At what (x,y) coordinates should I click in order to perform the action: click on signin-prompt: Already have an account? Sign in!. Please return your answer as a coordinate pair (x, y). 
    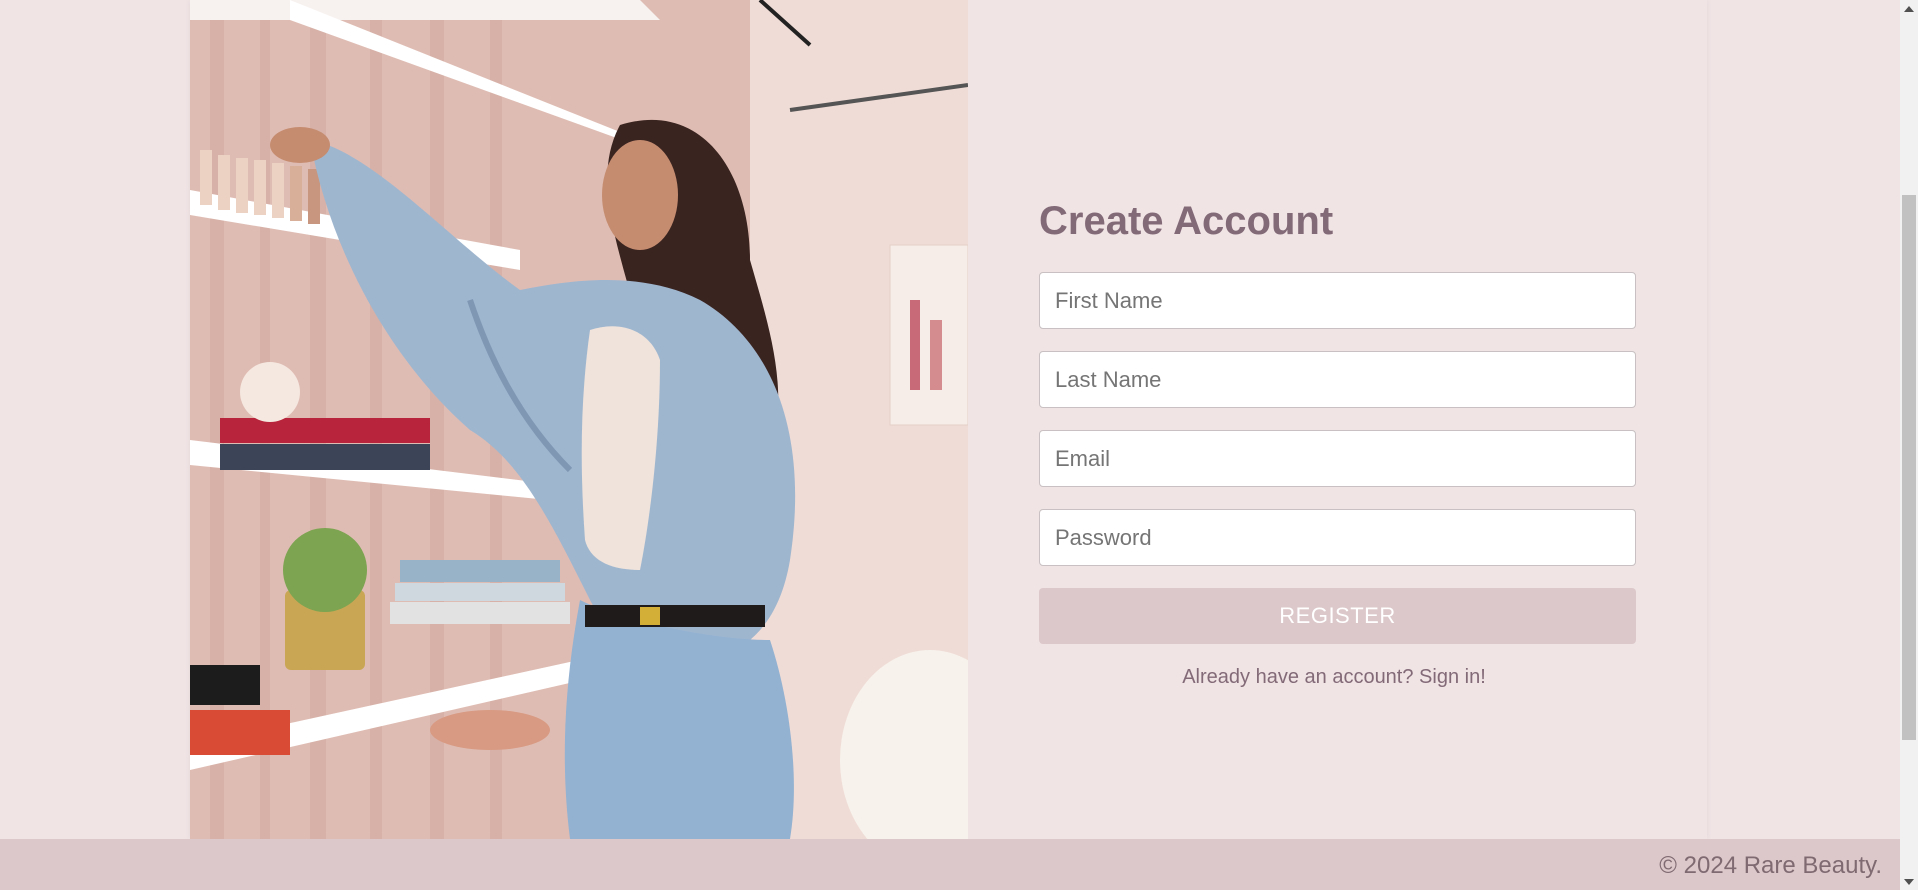
    Looking at the image, I should click on (1334, 677).